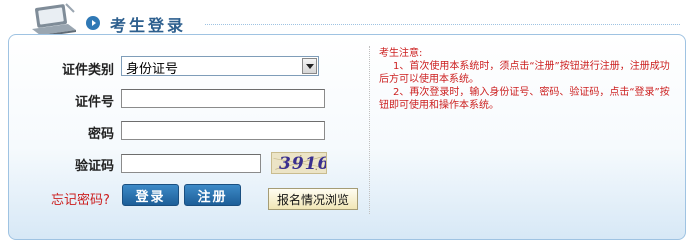 The image size is (696, 248). What do you see at coordinates (212, 195) in the screenshot?
I see `register-button: 注册` at bounding box center [212, 195].